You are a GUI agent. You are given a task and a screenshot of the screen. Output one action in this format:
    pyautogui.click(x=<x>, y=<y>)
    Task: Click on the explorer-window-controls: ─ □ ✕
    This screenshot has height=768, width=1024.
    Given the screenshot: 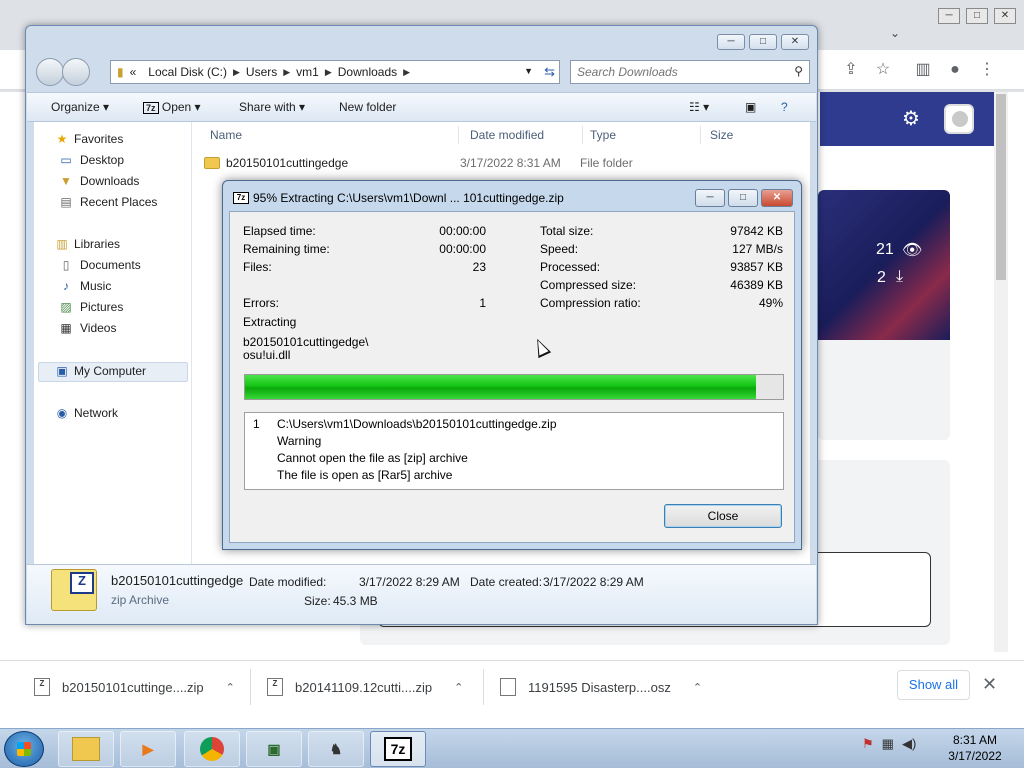 What is the action you would take?
    pyautogui.click(x=763, y=42)
    